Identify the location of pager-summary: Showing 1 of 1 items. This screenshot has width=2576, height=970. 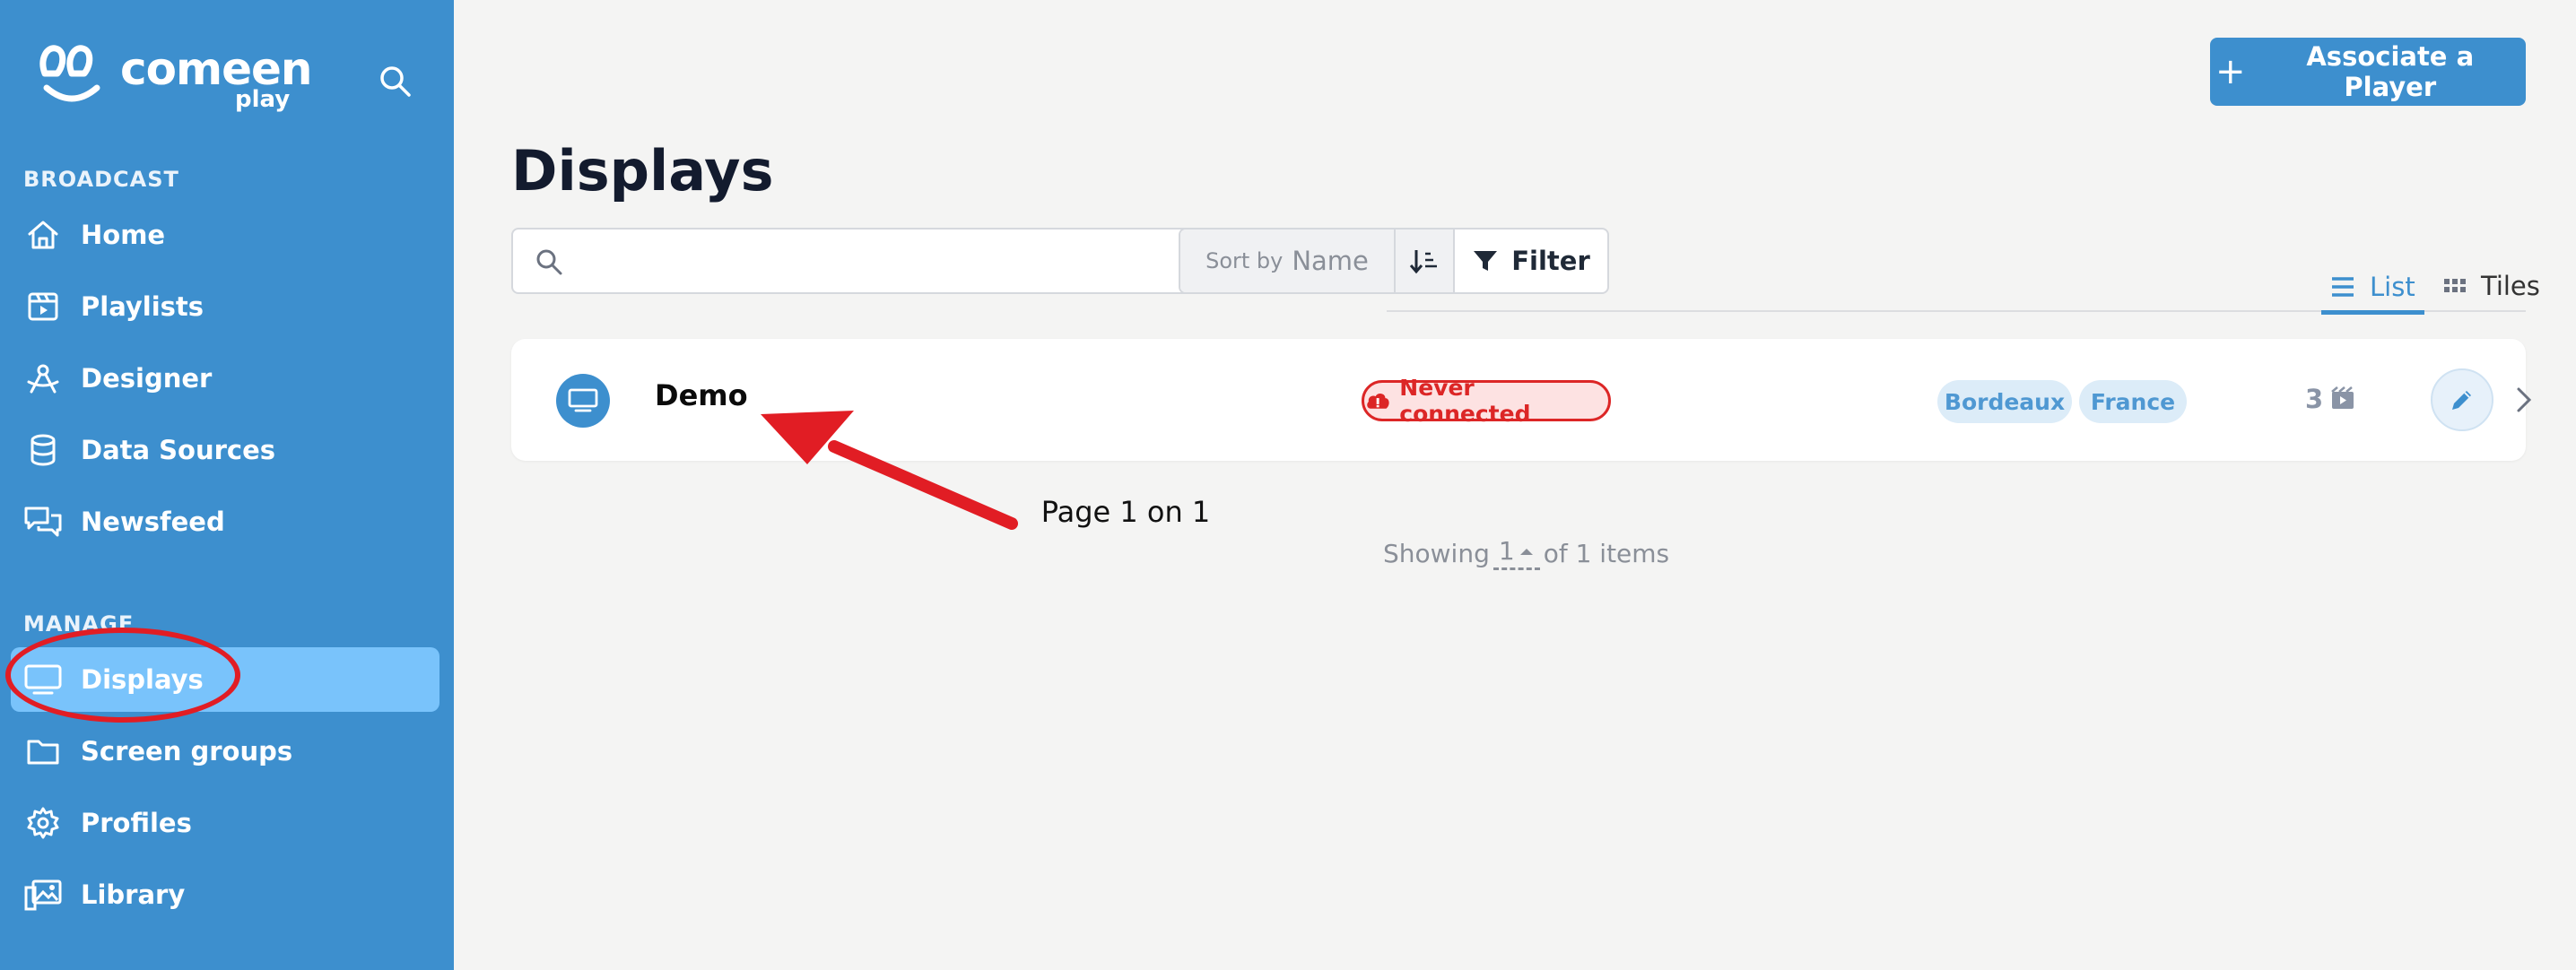
(1526, 553).